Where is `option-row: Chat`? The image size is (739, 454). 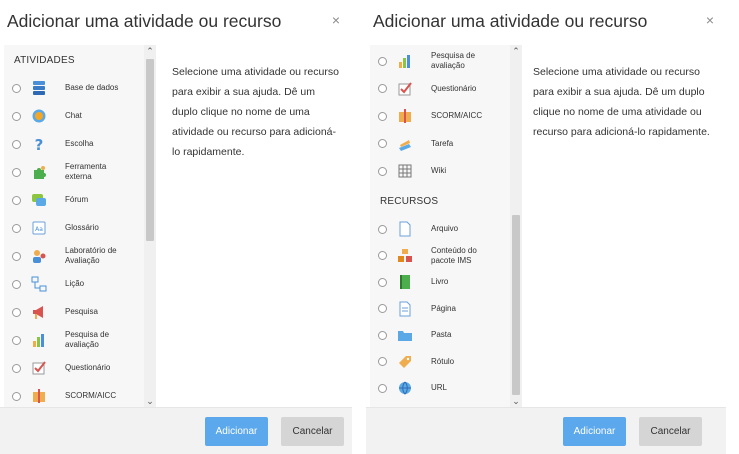
option-row: Chat is located at coordinates (74, 116).